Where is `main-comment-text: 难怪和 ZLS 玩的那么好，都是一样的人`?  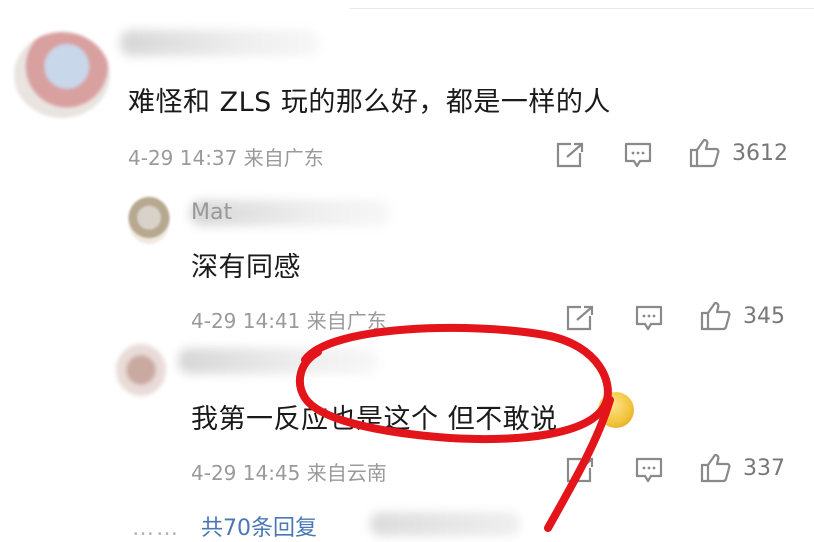 main-comment-text: 难怪和 ZLS 玩的那么好，都是一样的人 is located at coordinates (369, 102).